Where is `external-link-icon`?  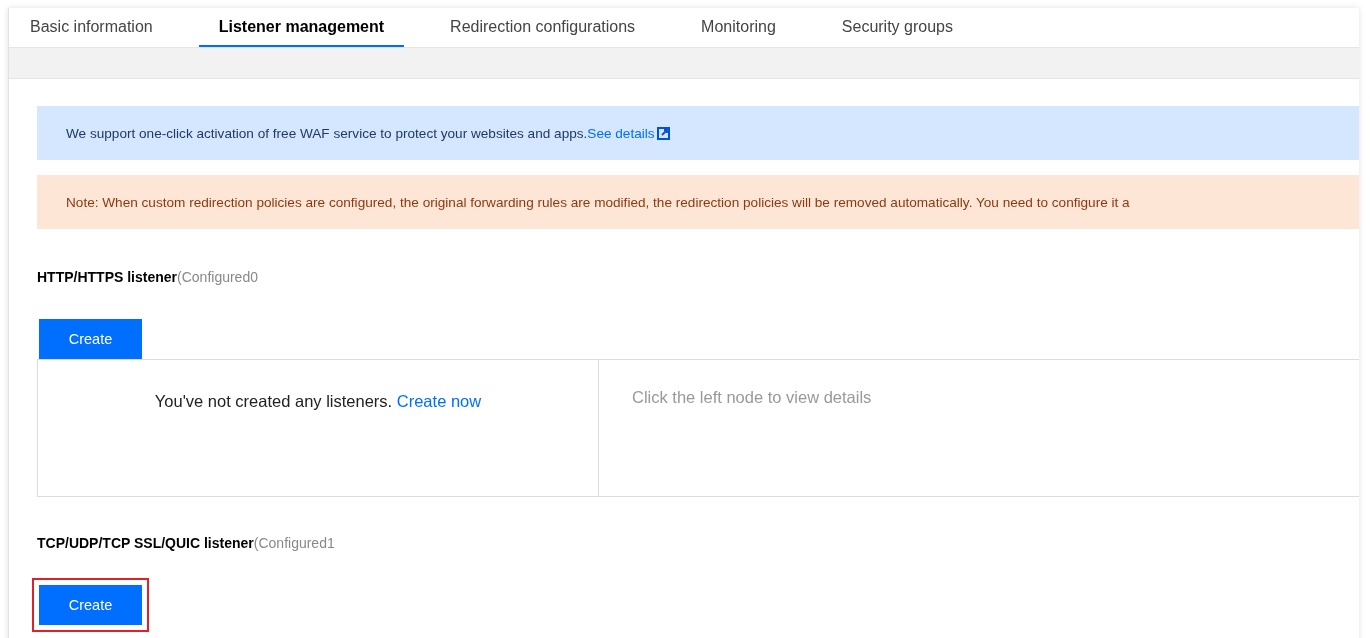
external-link-icon is located at coordinates (663, 133).